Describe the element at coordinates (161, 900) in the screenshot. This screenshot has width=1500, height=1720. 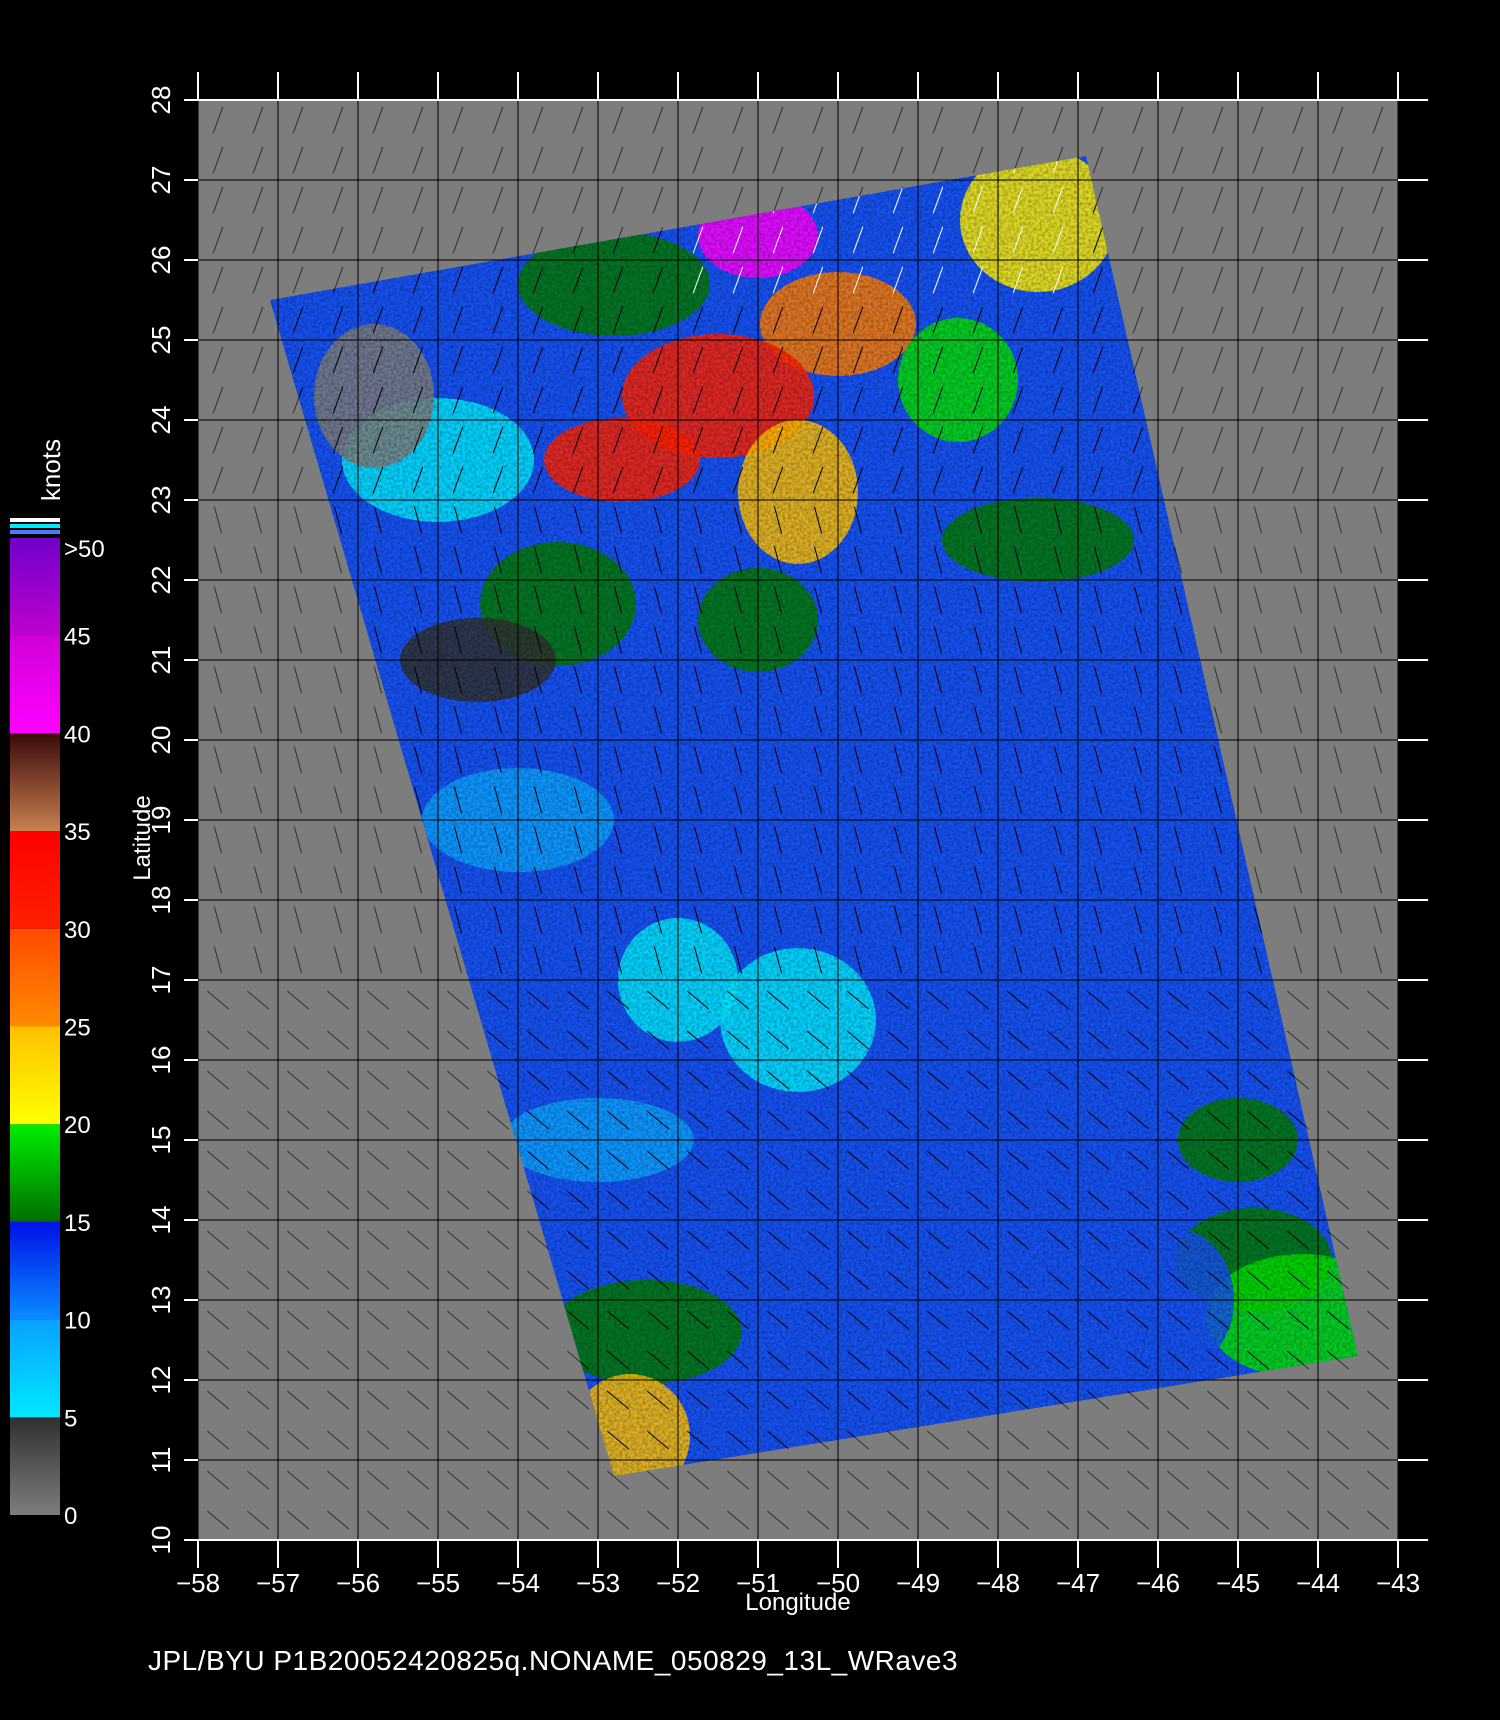
I see `y-tick-label: 18` at that location.